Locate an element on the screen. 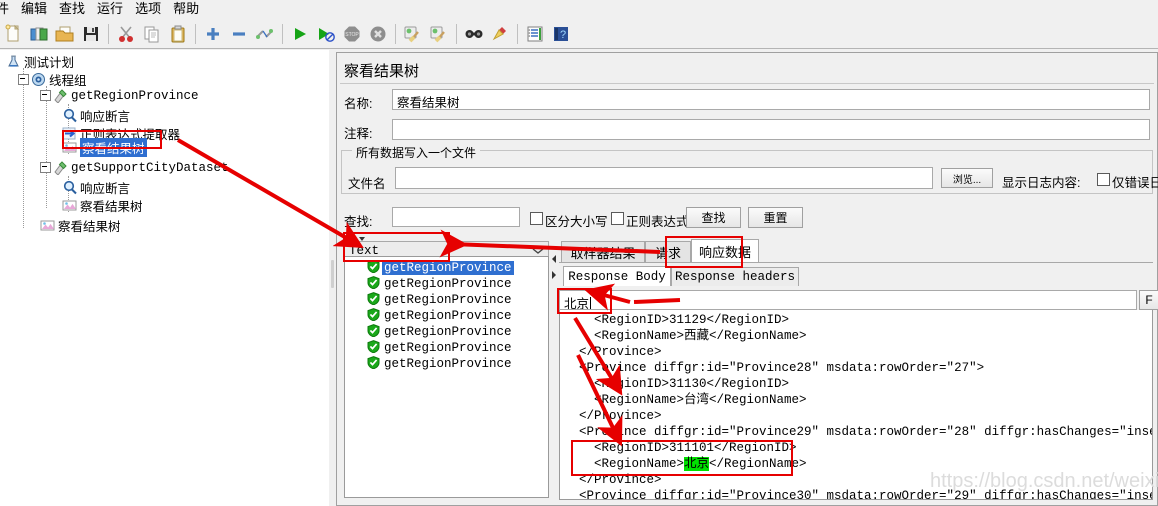 The height and width of the screenshot is (506, 1158). xml-line: </Province> is located at coordinates (613, 352).